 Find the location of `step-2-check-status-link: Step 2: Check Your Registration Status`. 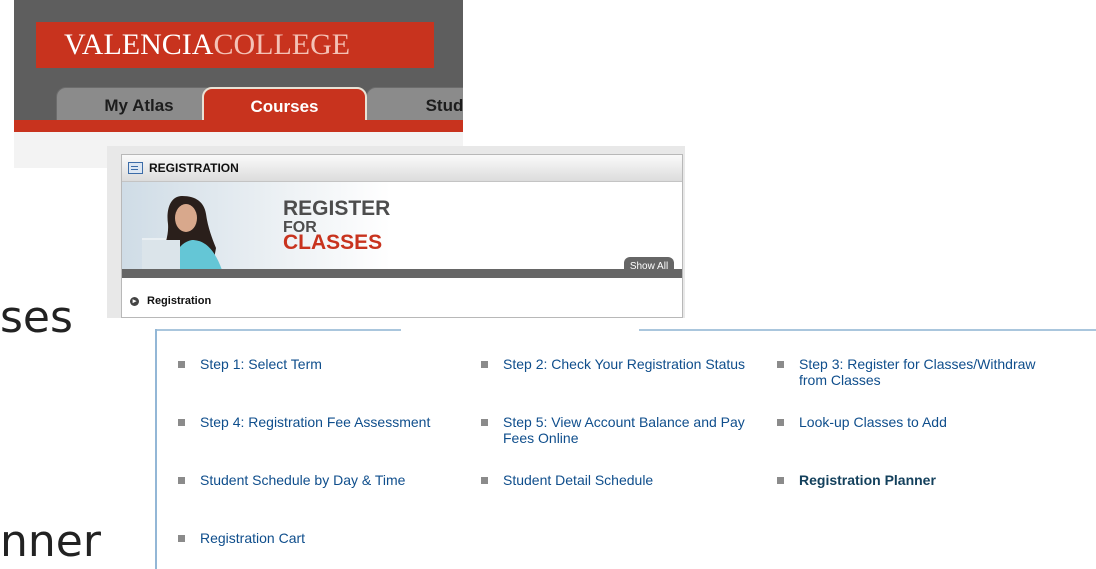

step-2-check-status-link: Step 2: Check Your Registration Status is located at coordinates (616, 364).